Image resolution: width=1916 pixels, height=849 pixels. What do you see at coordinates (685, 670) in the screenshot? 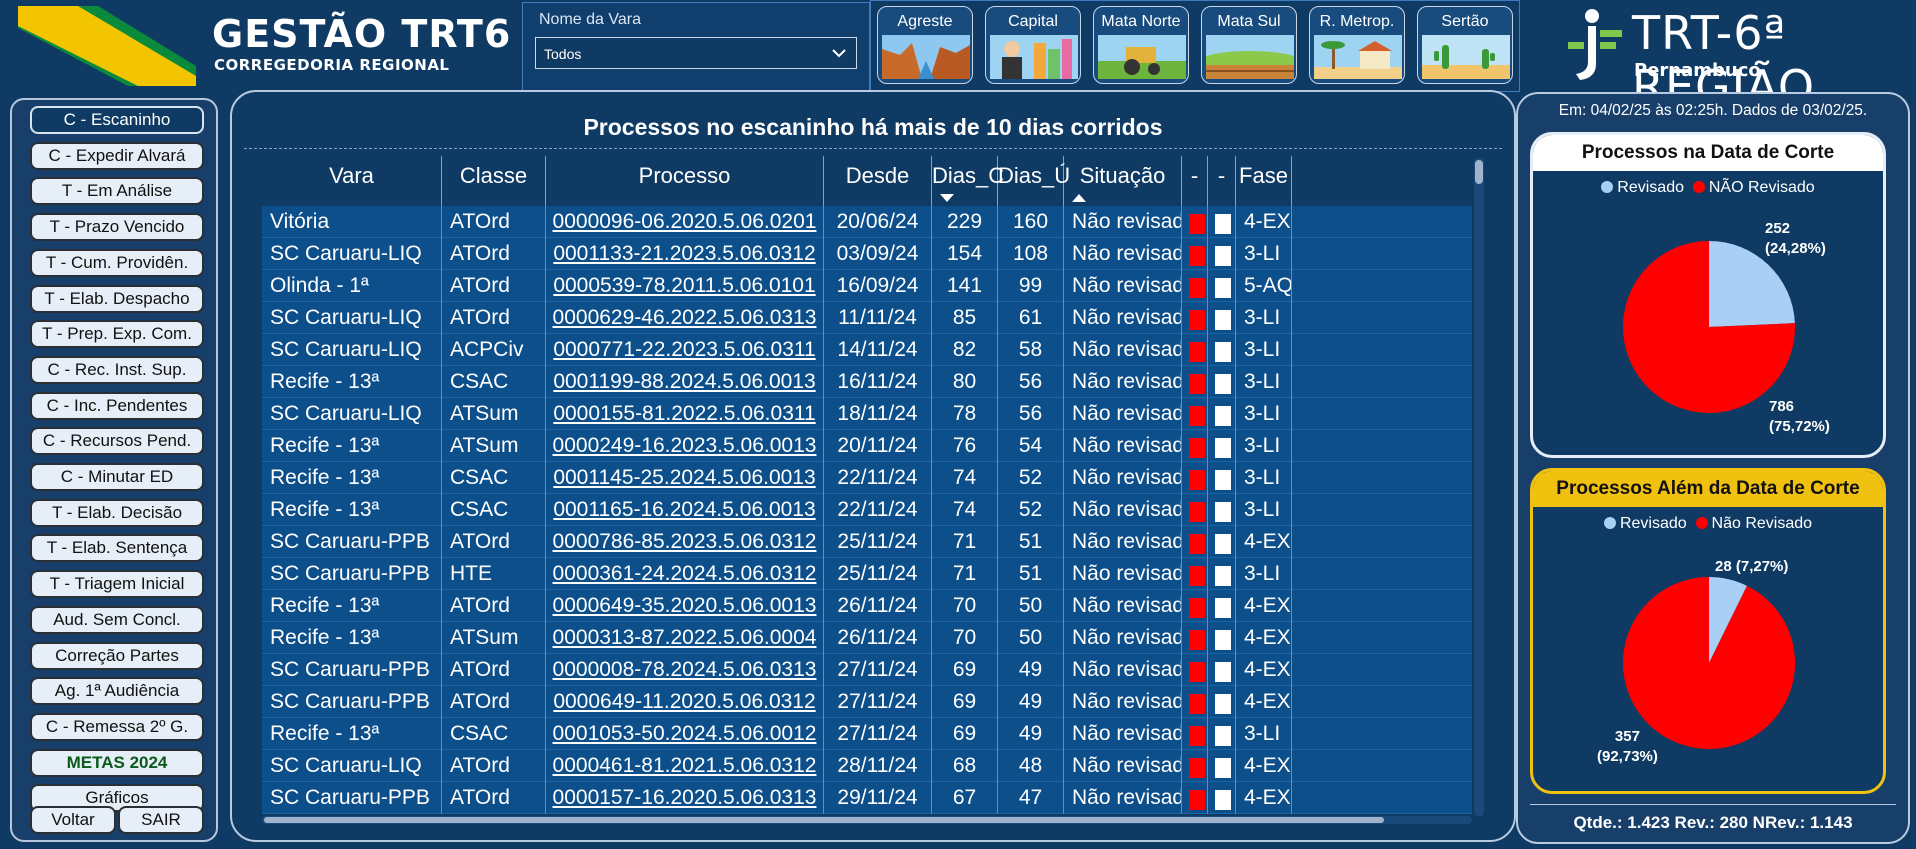
I see `cell-processo: 0000008-78.2024.5.06.0313` at bounding box center [685, 670].